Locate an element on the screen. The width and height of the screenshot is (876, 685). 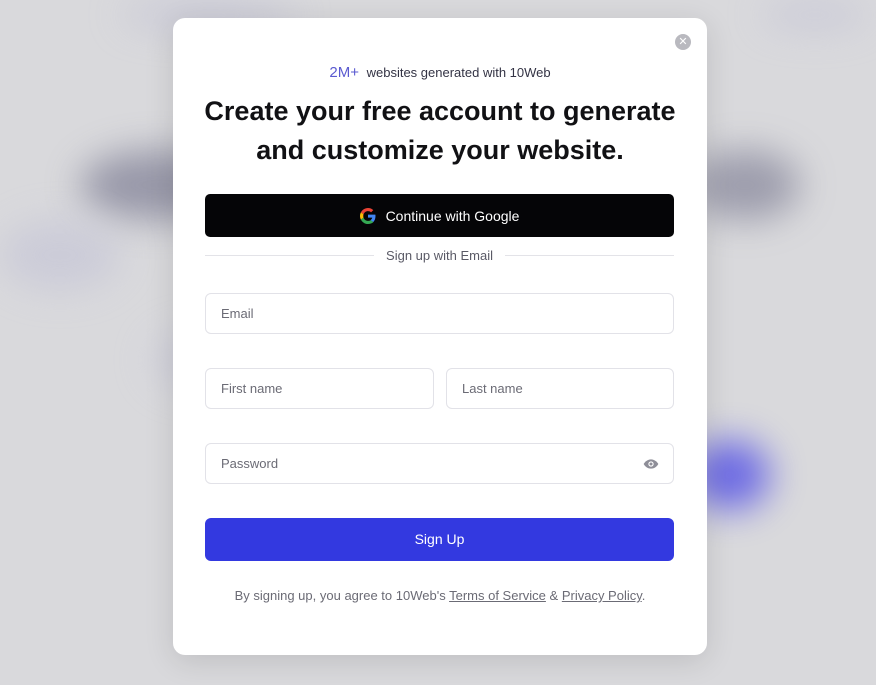
stat-line: 2M+ websites generated with 10Web is located at coordinates (440, 72).